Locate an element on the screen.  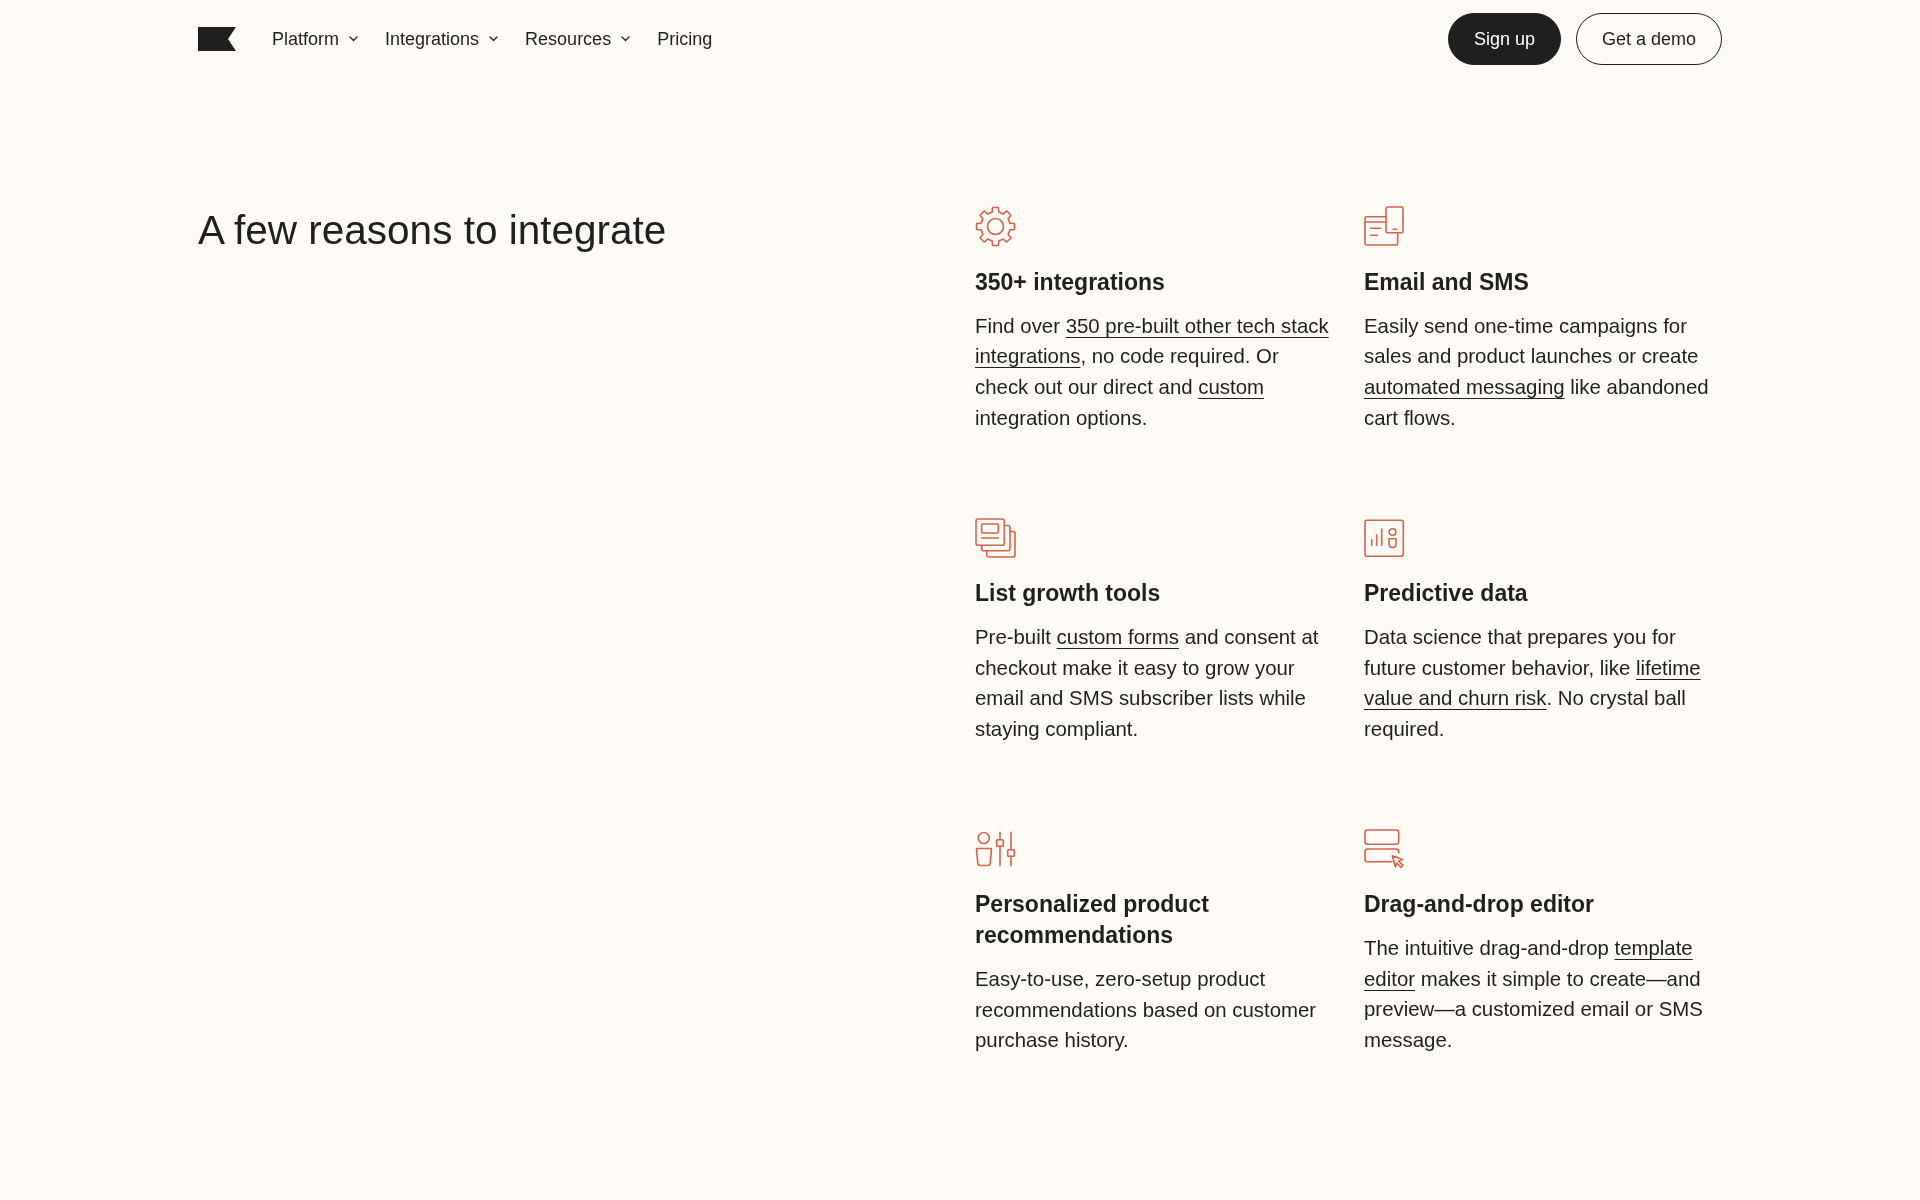
text-link: lifetime is located at coordinates (1668, 667).